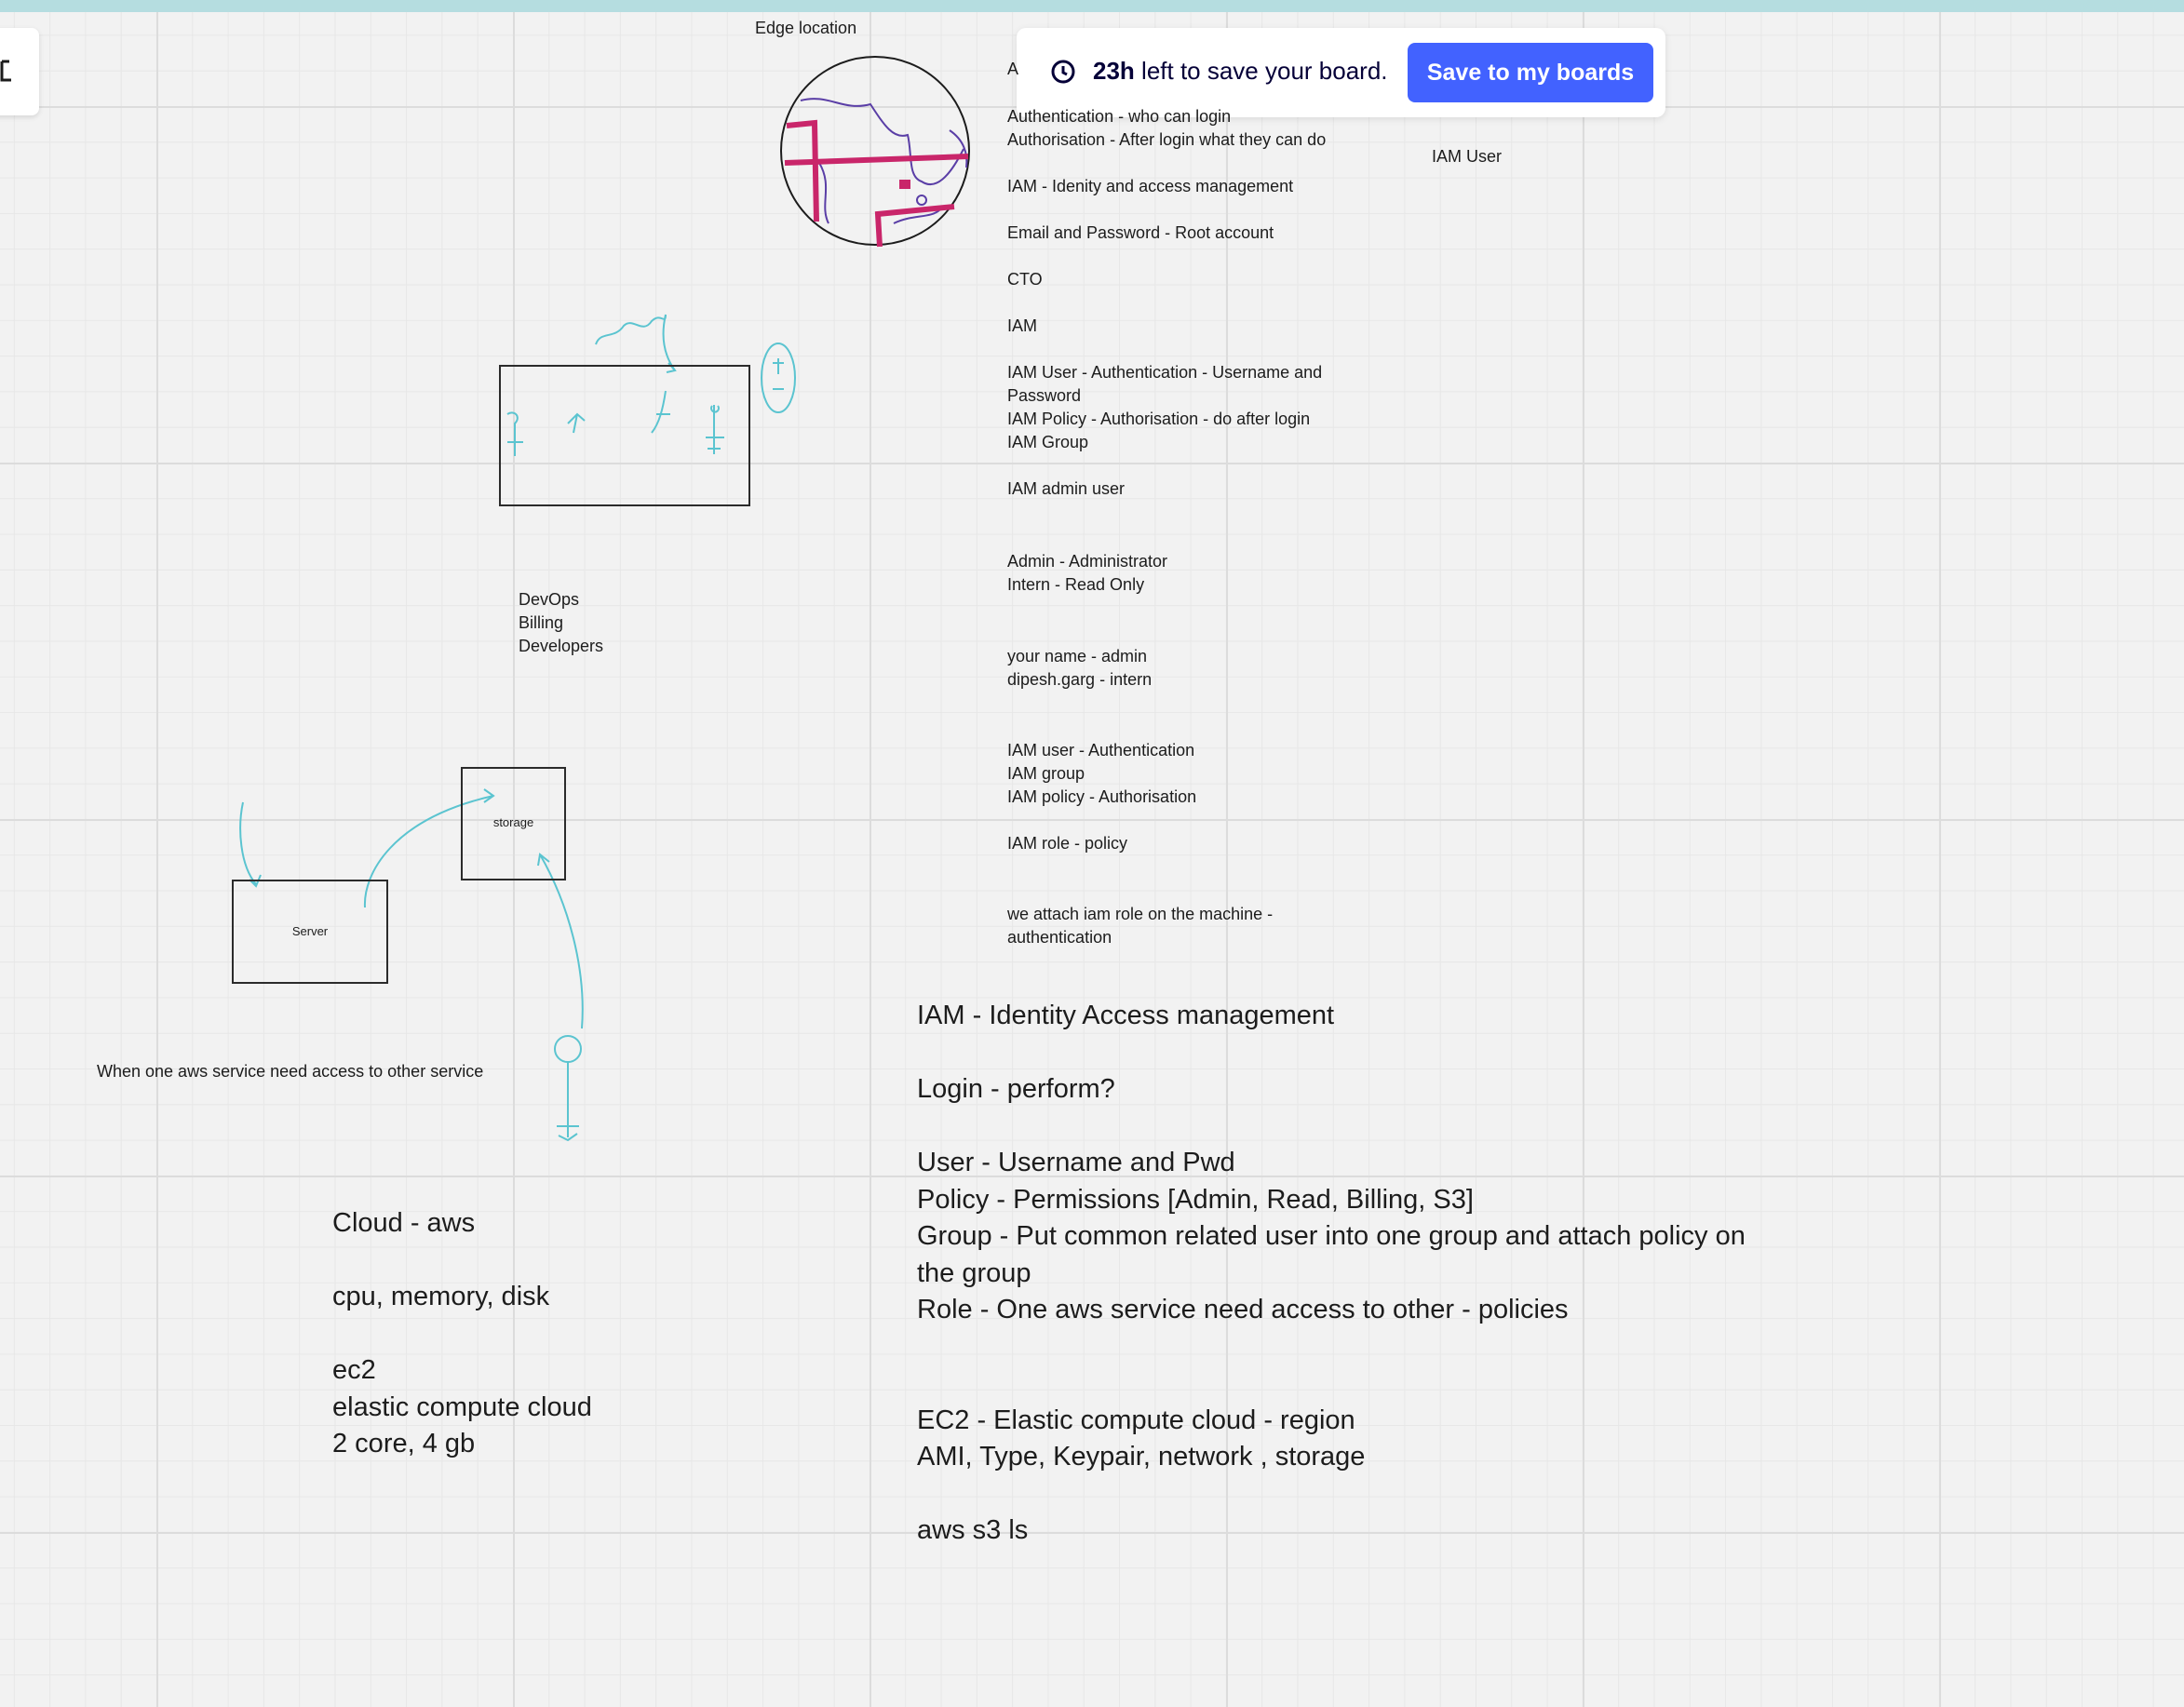  Describe the element at coordinates (1087, 573) in the screenshot. I see `roles-note: Admin - Administrator Intern - Read Only` at that location.